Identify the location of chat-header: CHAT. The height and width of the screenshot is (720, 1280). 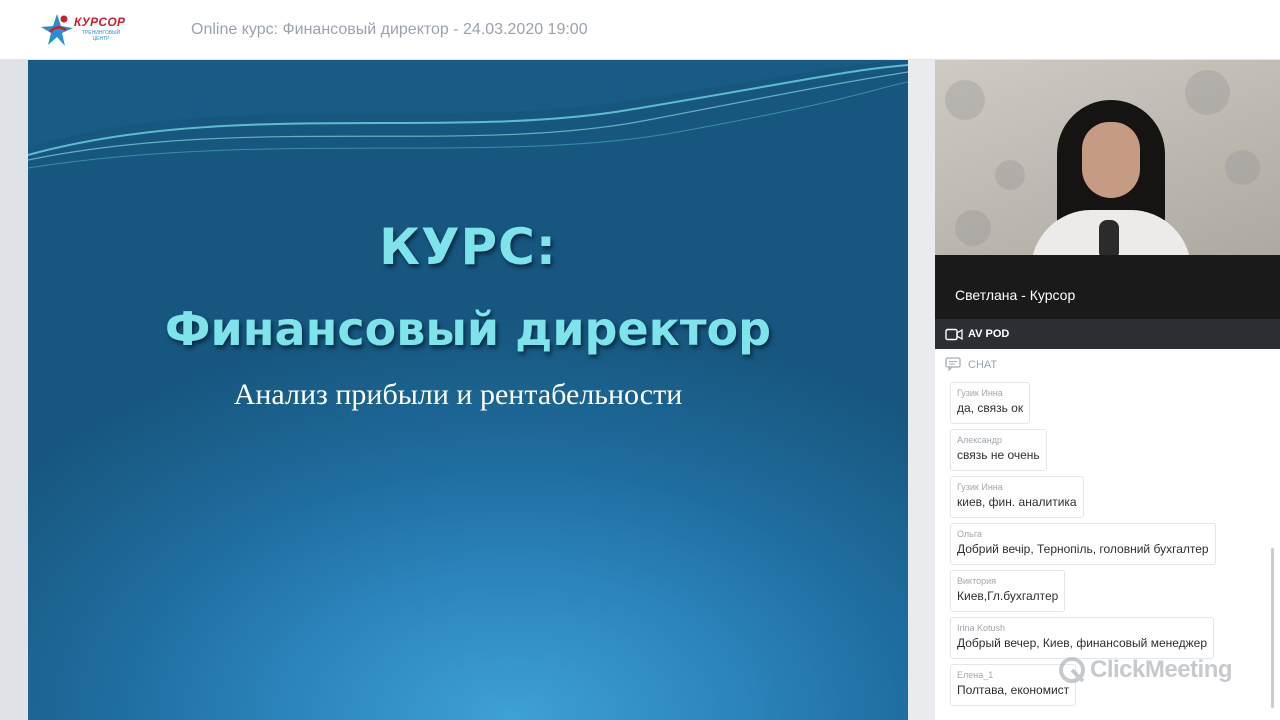
(1107, 364).